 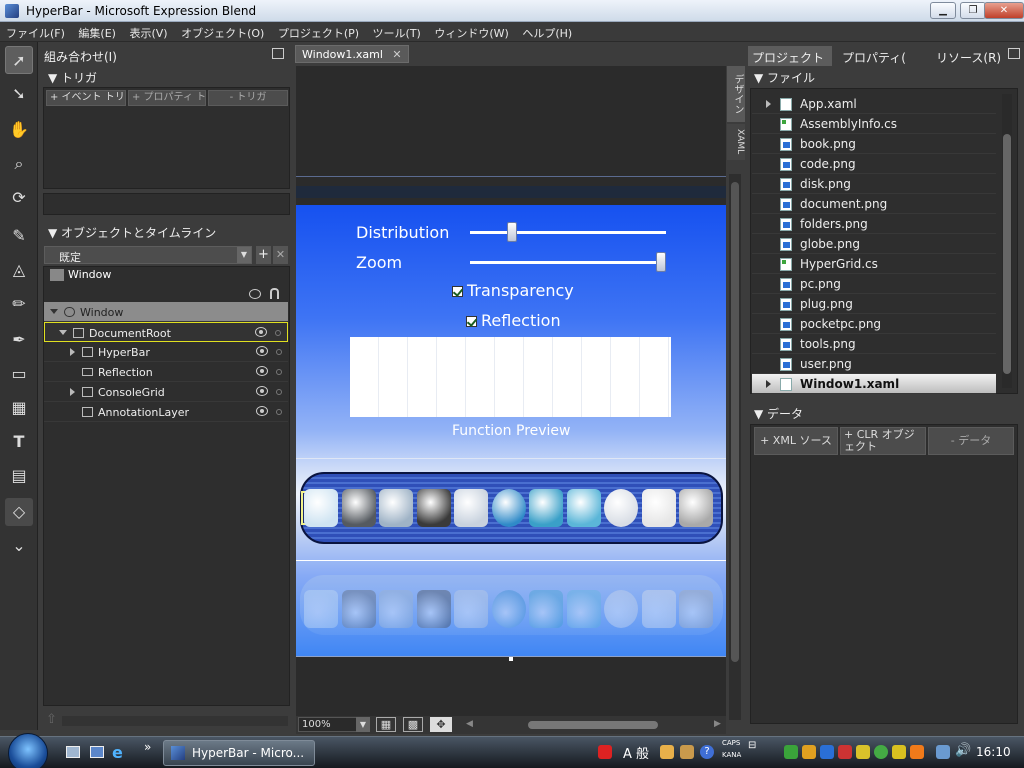 What do you see at coordinates (874, 244) in the screenshot?
I see `file-row: globe.png` at bounding box center [874, 244].